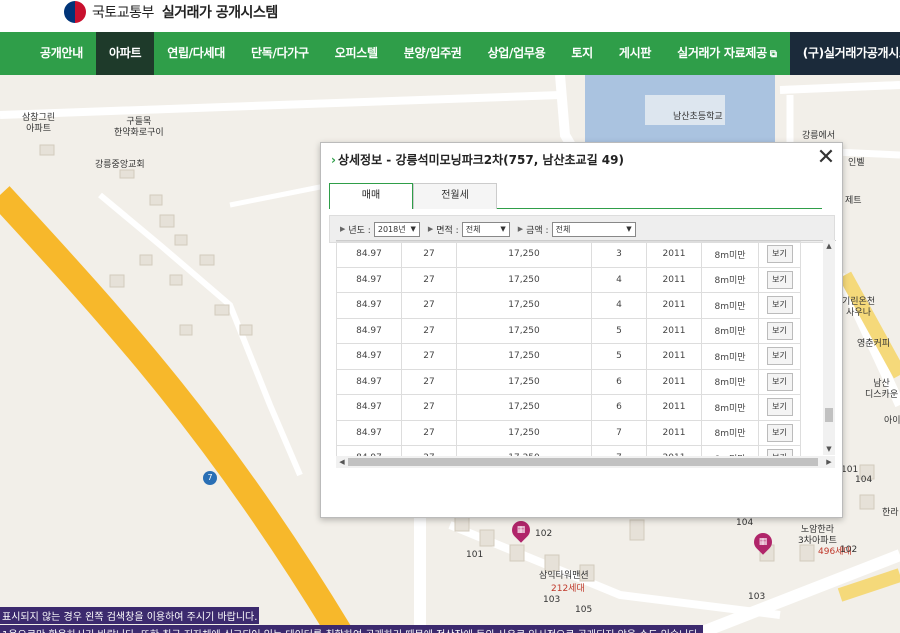 The width and height of the screenshot is (900, 633). What do you see at coordinates (342, 462) in the screenshot?
I see `scroll-left-icon: ◀` at bounding box center [342, 462].